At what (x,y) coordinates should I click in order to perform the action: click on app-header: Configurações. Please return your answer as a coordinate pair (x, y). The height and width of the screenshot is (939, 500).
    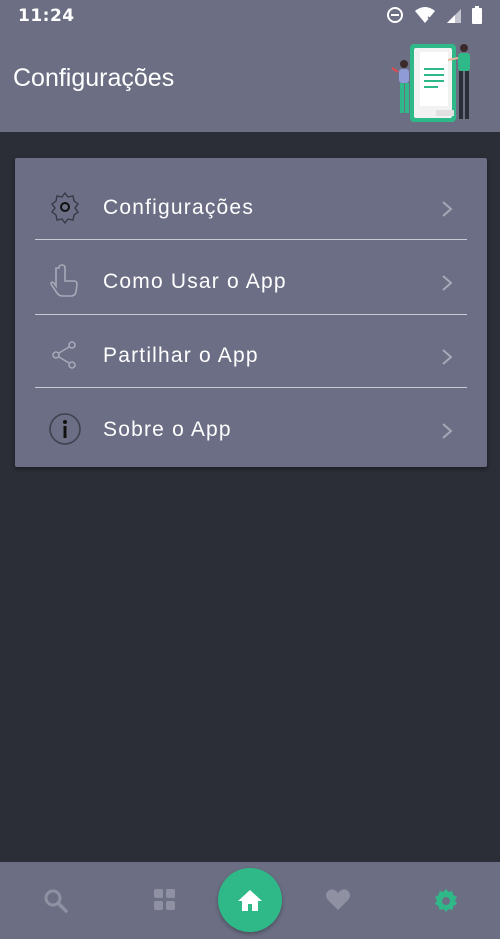
    Looking at the image, I should click on (250, 82).